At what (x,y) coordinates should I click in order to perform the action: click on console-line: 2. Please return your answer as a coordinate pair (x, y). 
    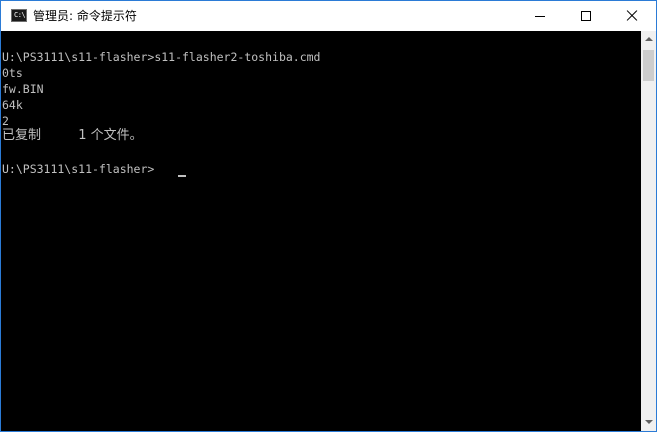
    Looking at the image, I should click on (5, 121).